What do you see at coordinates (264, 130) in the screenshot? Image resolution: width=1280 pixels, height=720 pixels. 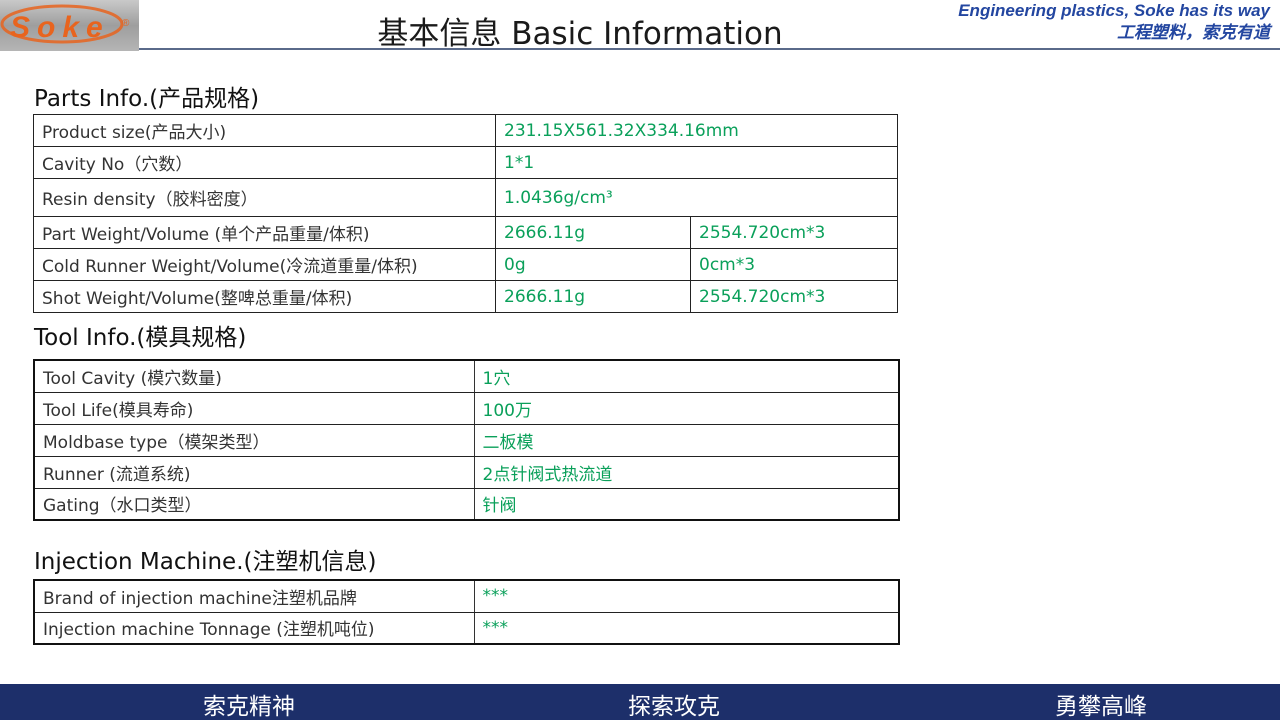 I see `row-label: Product size(产品大小)` at bounding box center [264, 130].